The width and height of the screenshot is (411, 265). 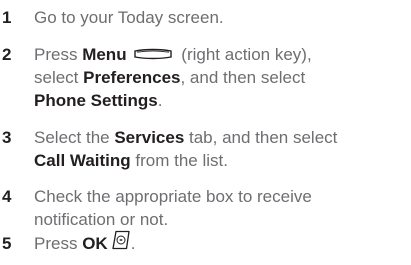 What do you see at coordinates (101, 219) in the screenshot?
I see `step-text: notification or not.` at bounding box center [101, 219].